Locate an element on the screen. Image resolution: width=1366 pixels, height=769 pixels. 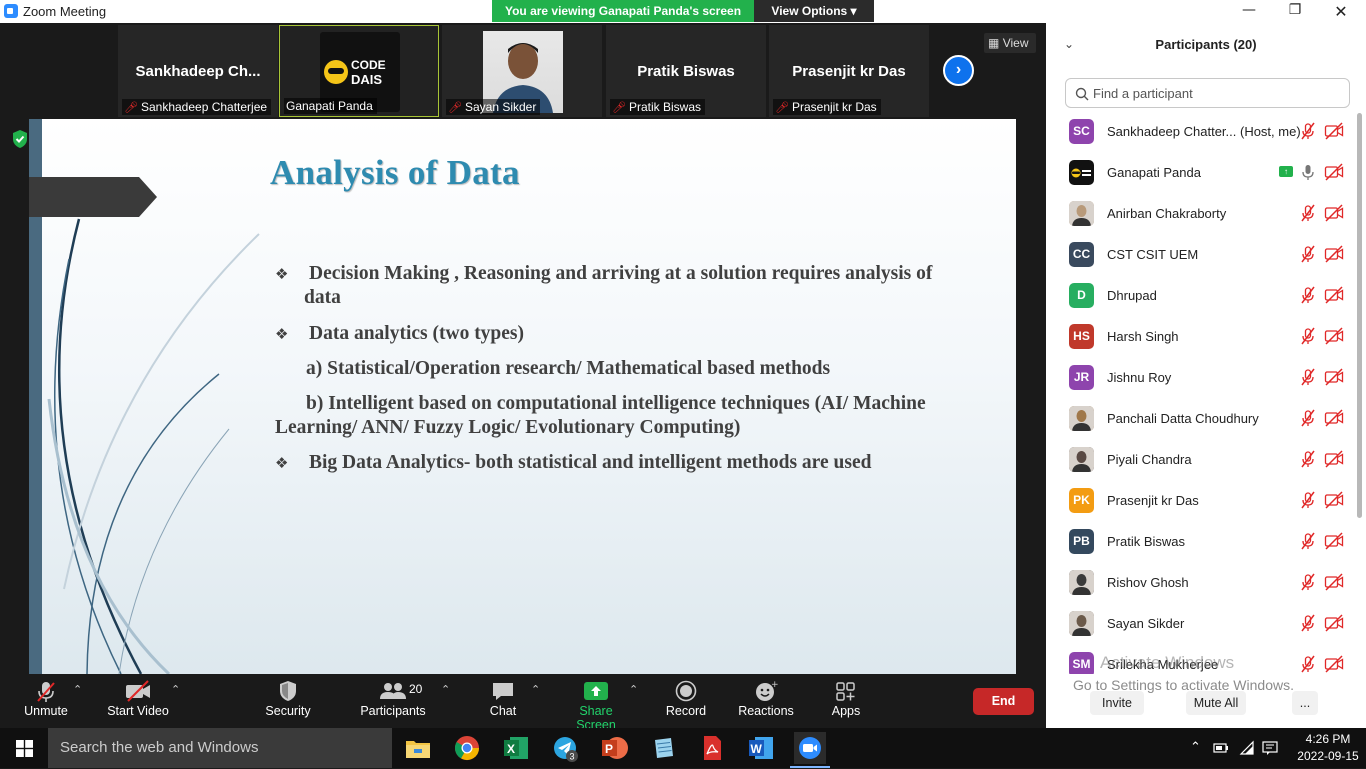
participant-list-scrollbar is located at coordinates (1359, 315).